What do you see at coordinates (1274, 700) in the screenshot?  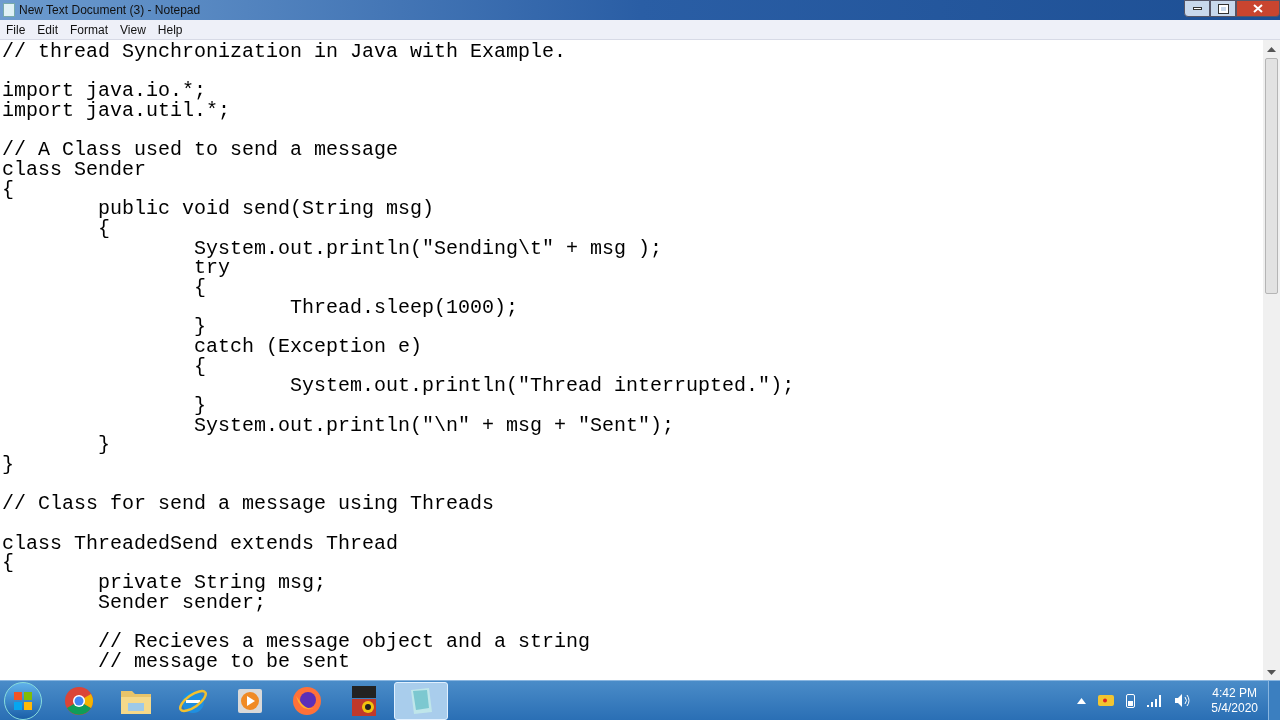 I see `show-desktop-button` at bounding box center [1274, 700].